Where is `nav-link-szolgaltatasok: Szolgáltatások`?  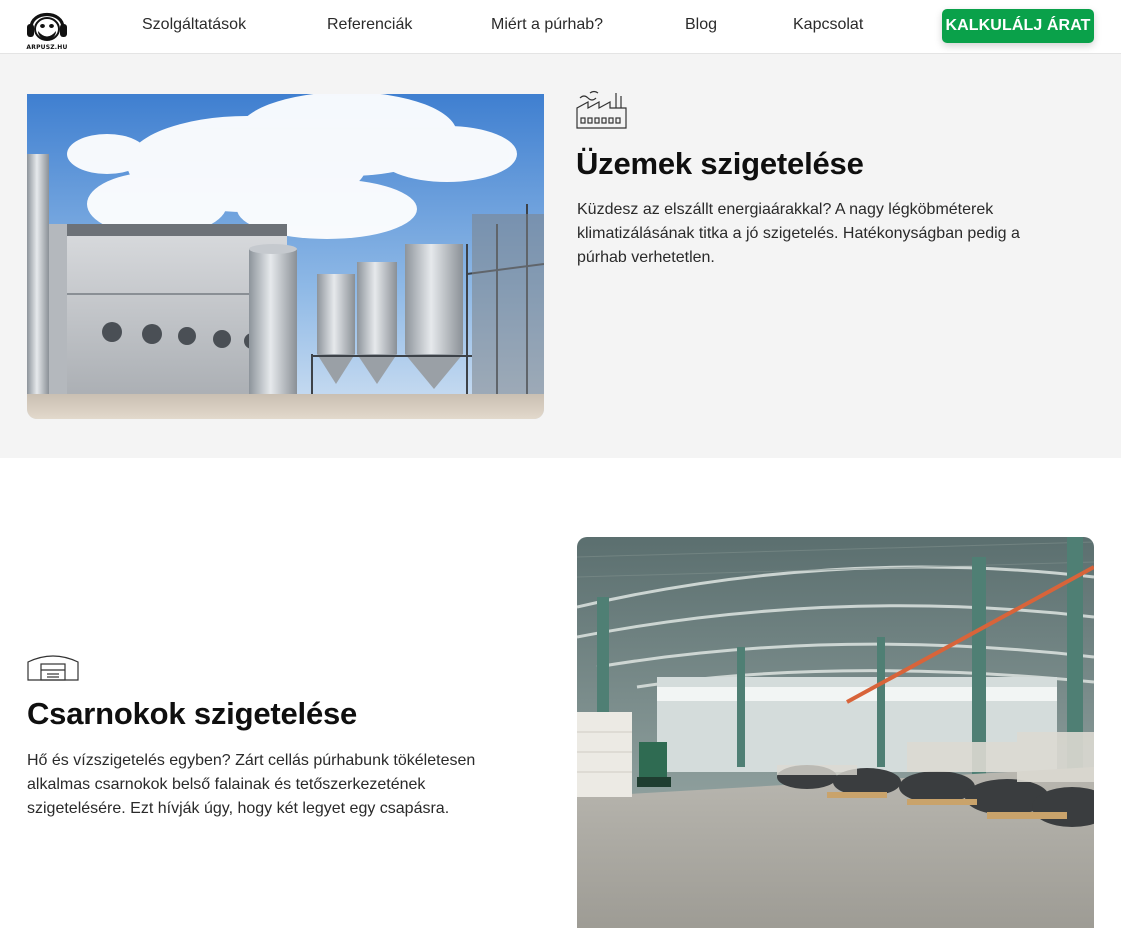
nav-link-szolgaltatasok: Szolgáltatások is located at coordinates (194, 25).